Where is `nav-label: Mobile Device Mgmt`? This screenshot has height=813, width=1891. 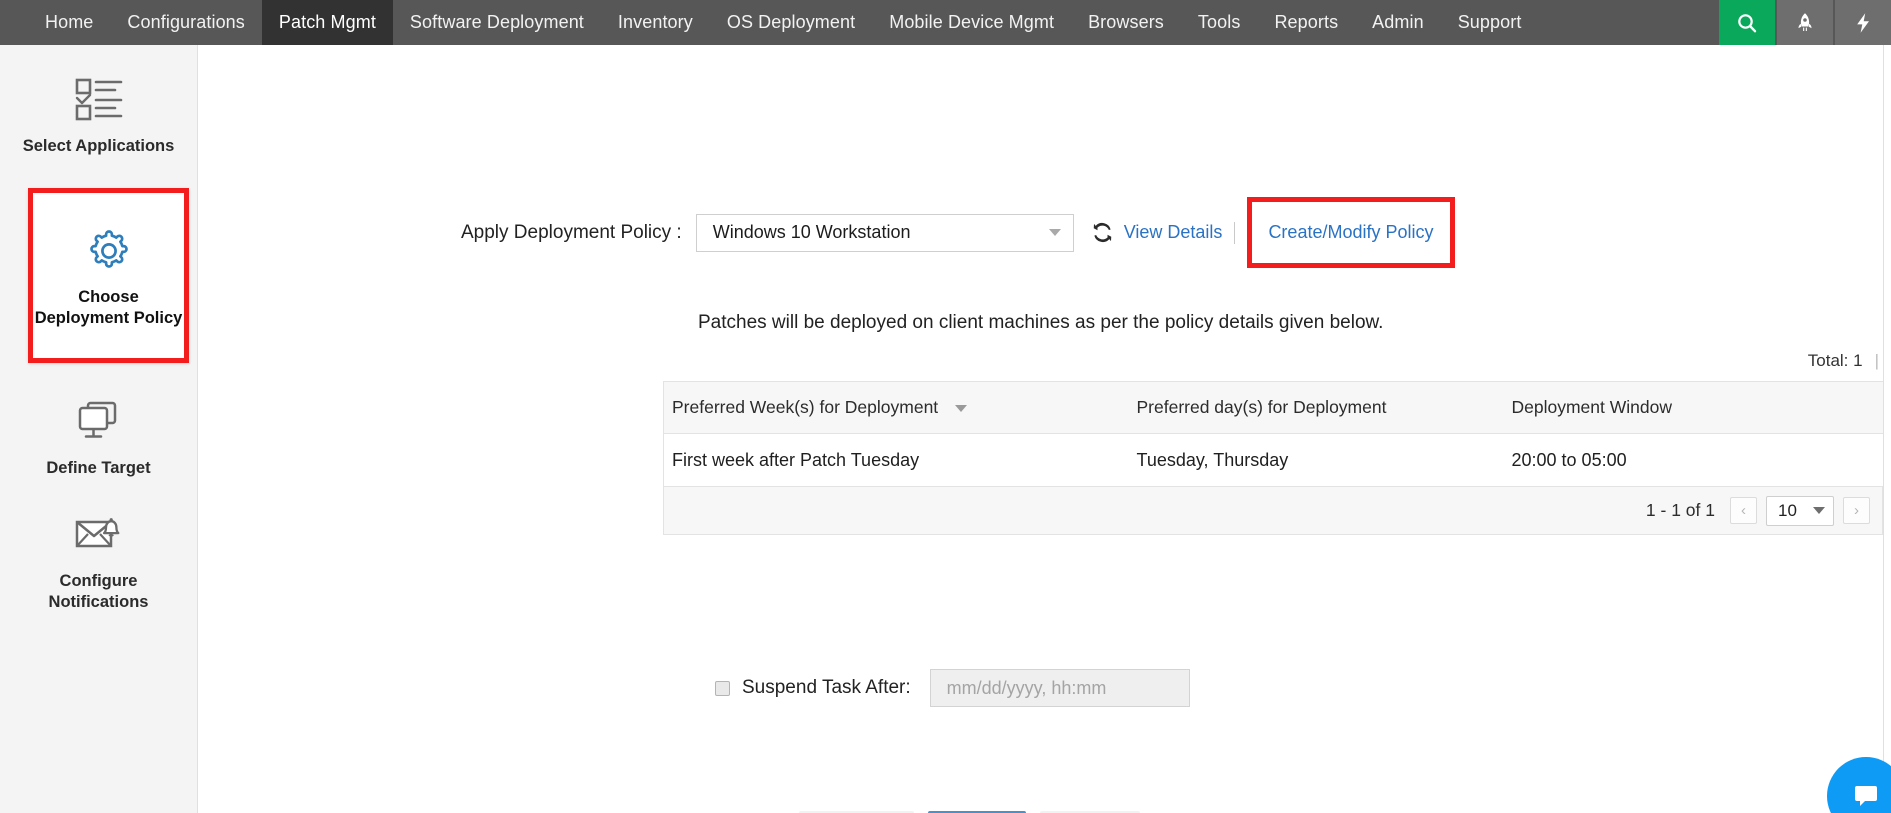 nav-label: Mobile Device Mgmt is located at coordinates (972, 22).